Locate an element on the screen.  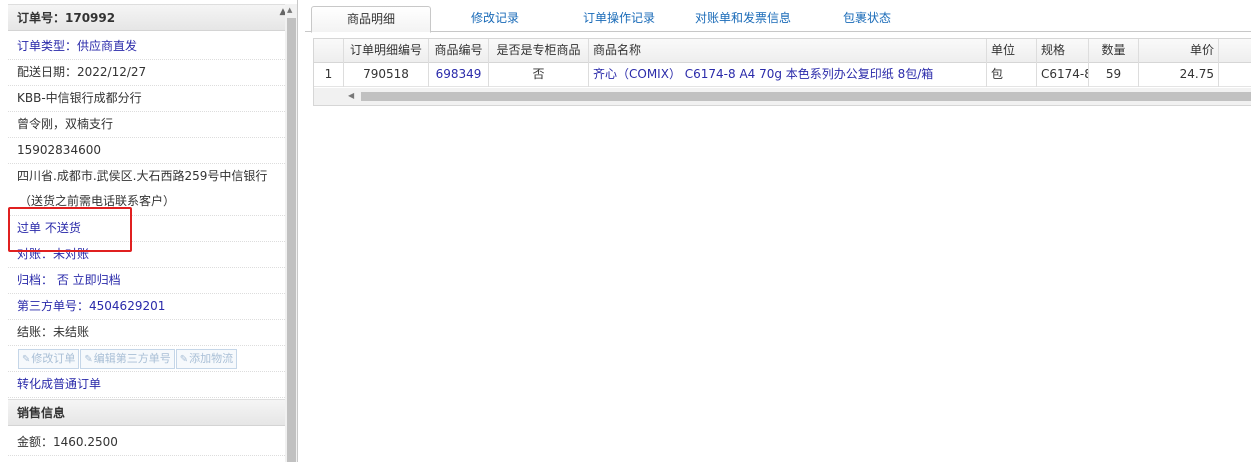
col-filler-header is located at coordinates (1235, 51).